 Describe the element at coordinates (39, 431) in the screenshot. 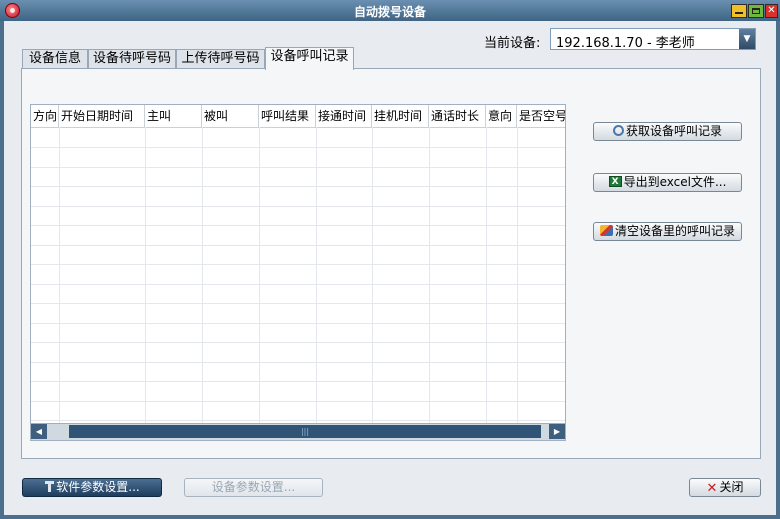

I see `scroll-left-icon: ◀` at that location.